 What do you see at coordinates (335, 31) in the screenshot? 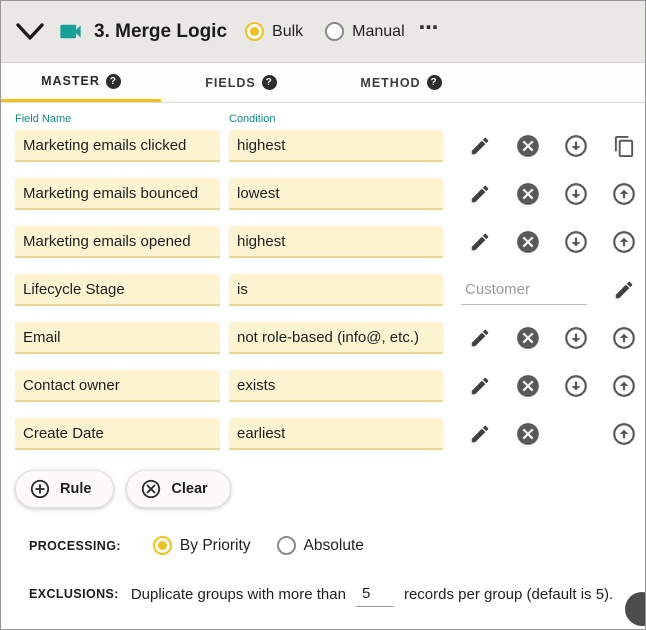
I see `radio-manual` at bounding box center [335, 31].